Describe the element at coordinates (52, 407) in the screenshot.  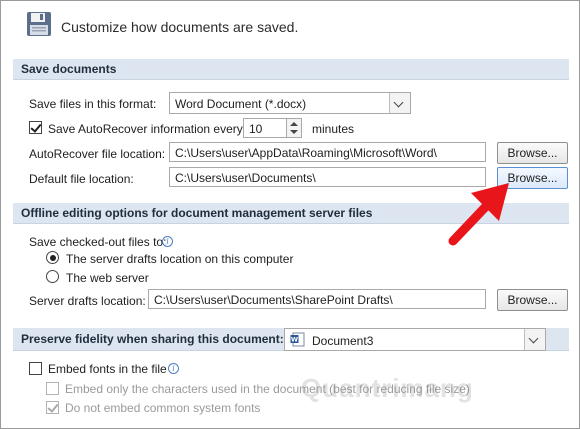
I see `no-common-fonts-checkbox` at that location.